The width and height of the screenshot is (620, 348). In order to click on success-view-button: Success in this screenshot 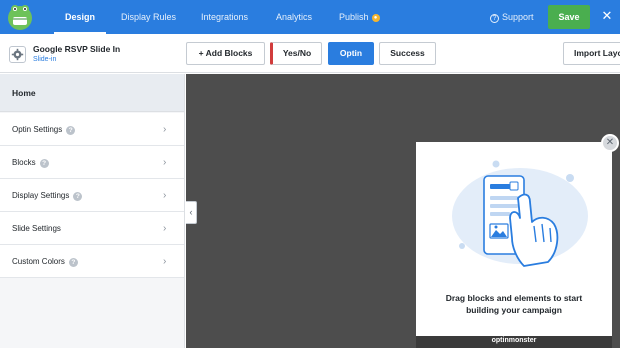, I will do `click(407, 53)`.